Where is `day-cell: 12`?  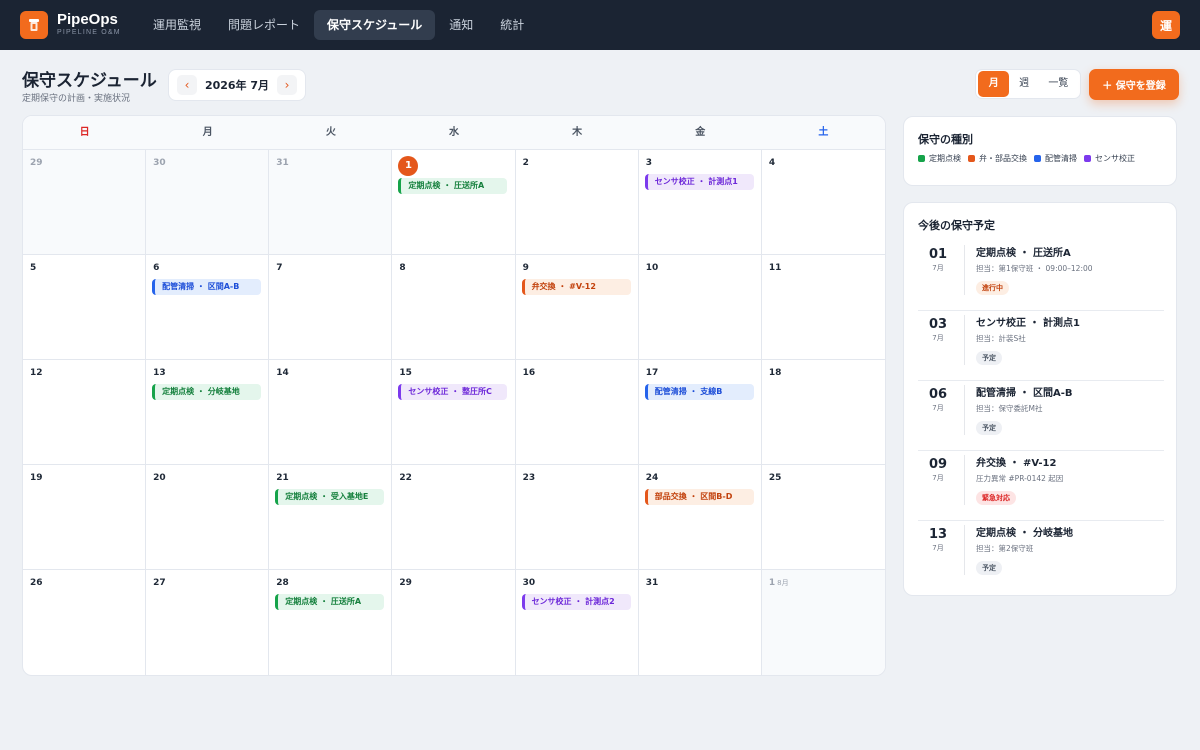
day-cell: 12 is located at coordinates (85, 412).